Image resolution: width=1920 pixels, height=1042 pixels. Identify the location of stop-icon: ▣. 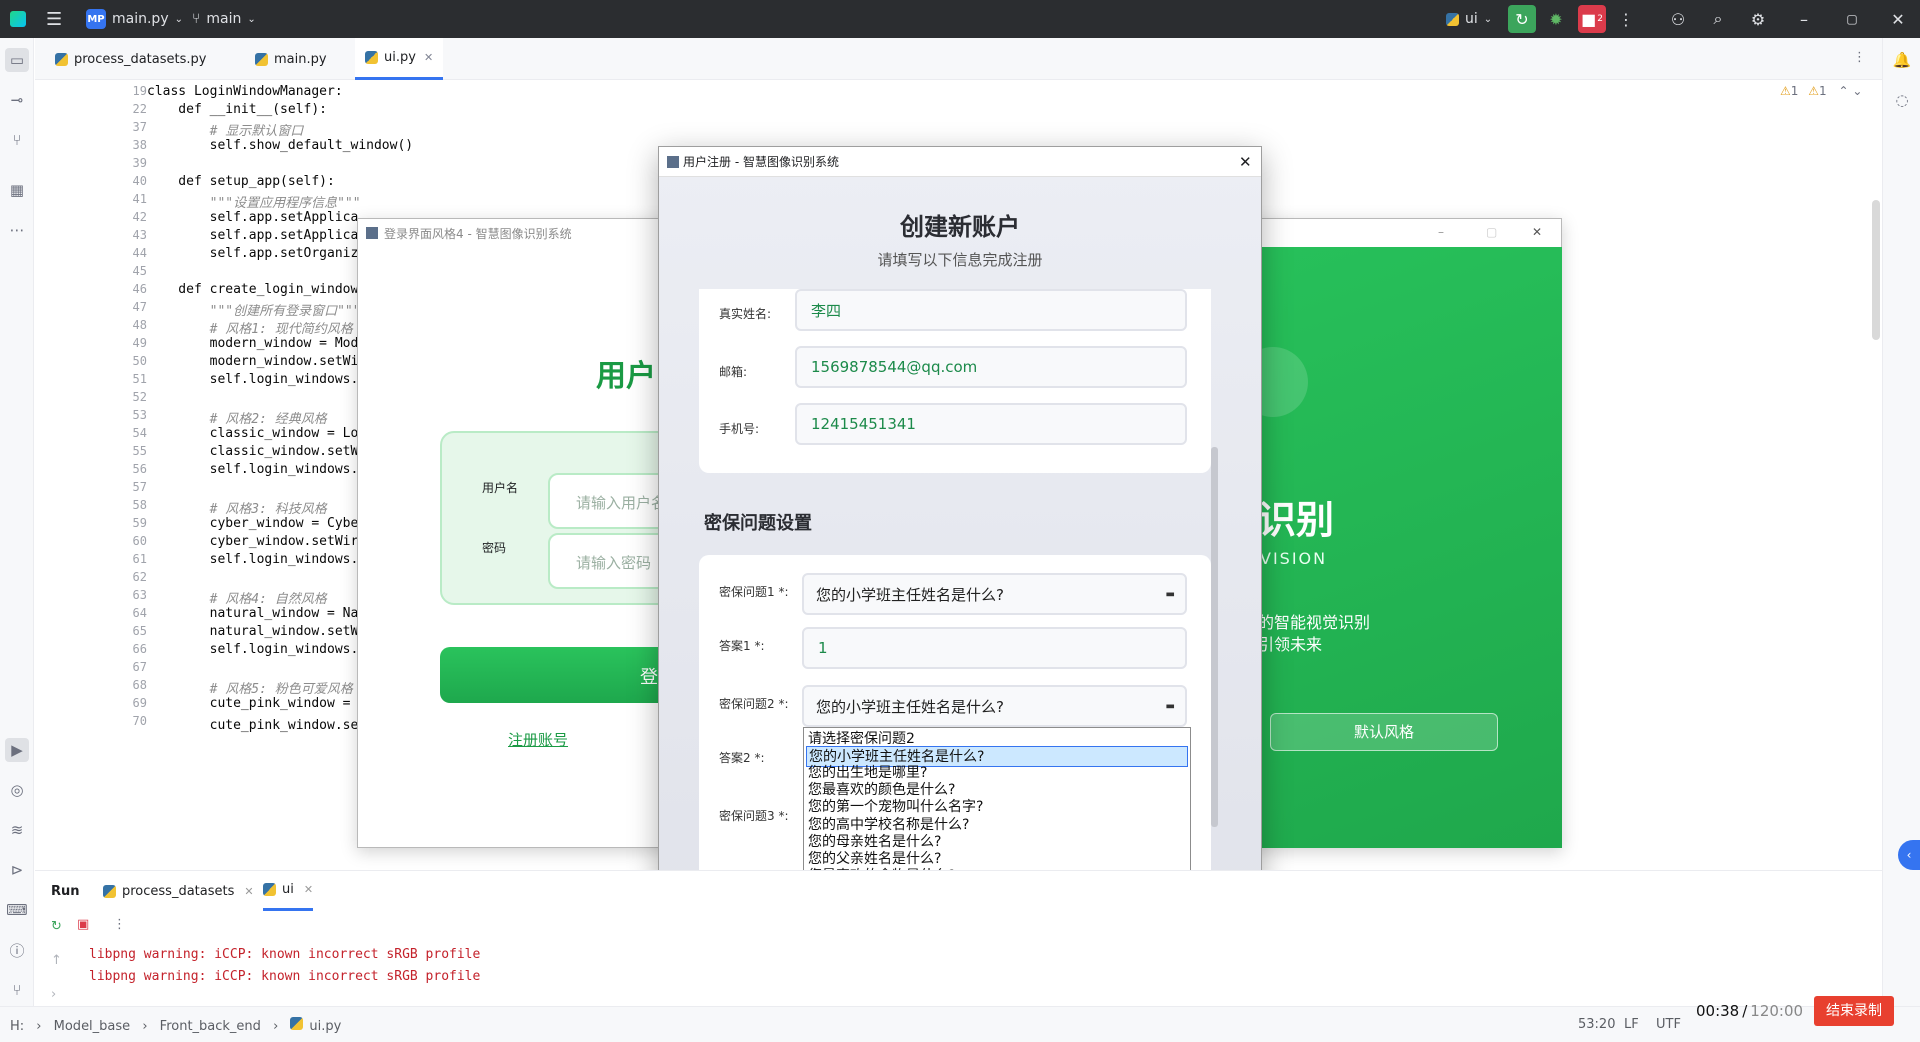
(83, 924).